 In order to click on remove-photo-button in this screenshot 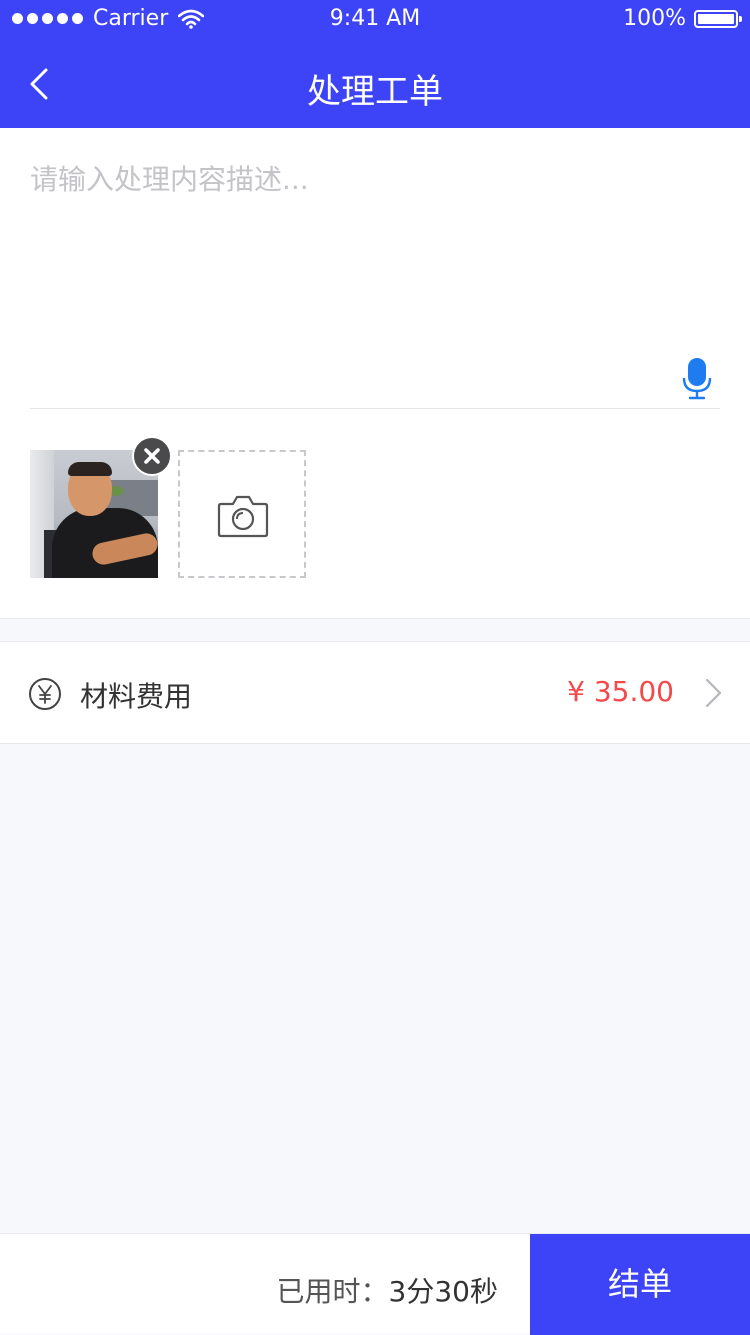, I will do `click(152, 456)`.